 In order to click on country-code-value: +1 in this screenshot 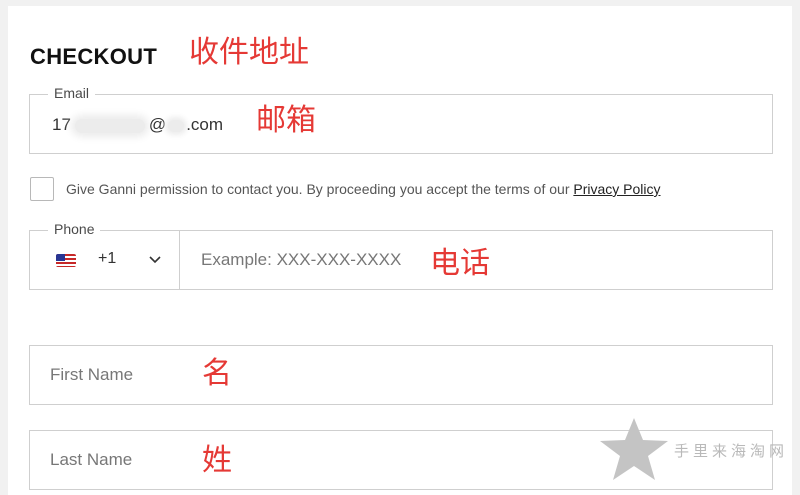, I will do `click(107, 258)`.